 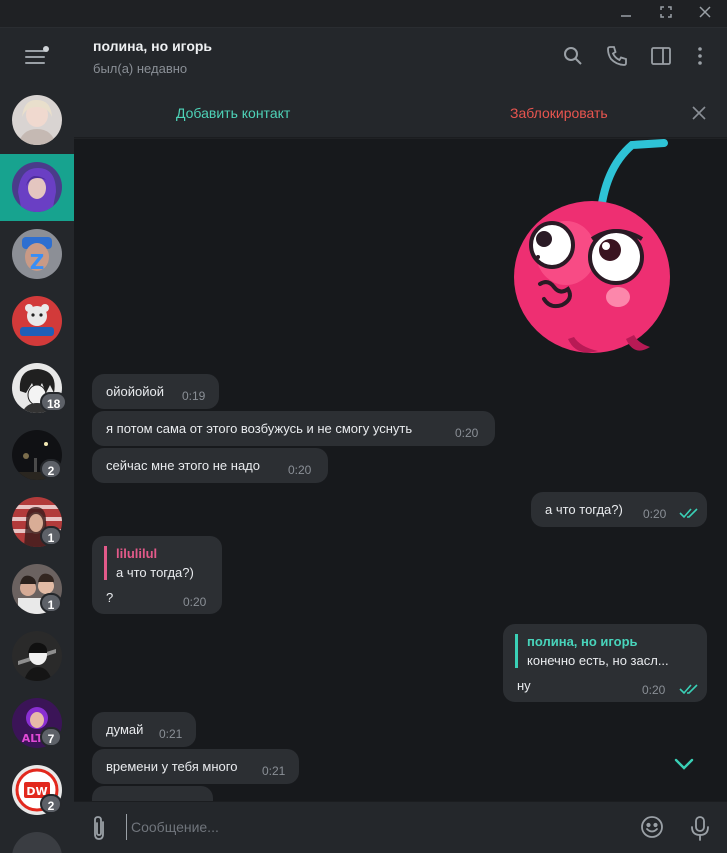 I want to click on message-input, so click(x=376, y=827).